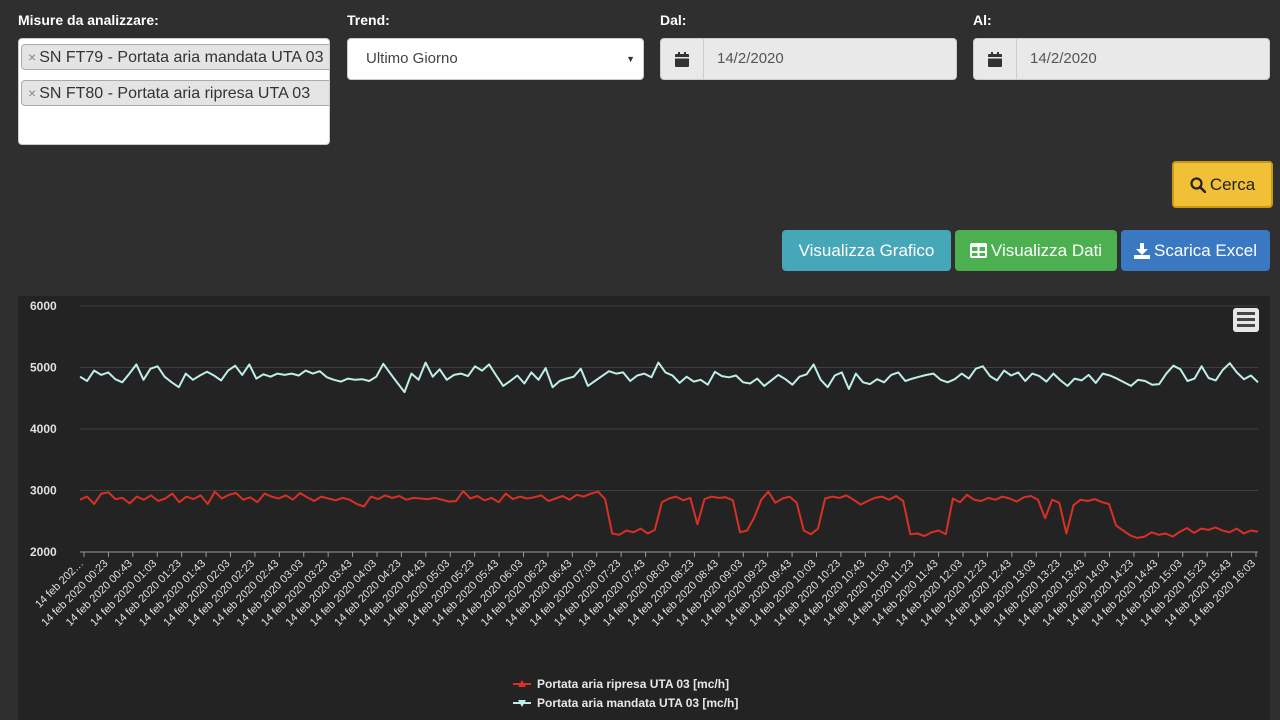  I want to click on hamburger-menu-icon, so click(1246, 320).